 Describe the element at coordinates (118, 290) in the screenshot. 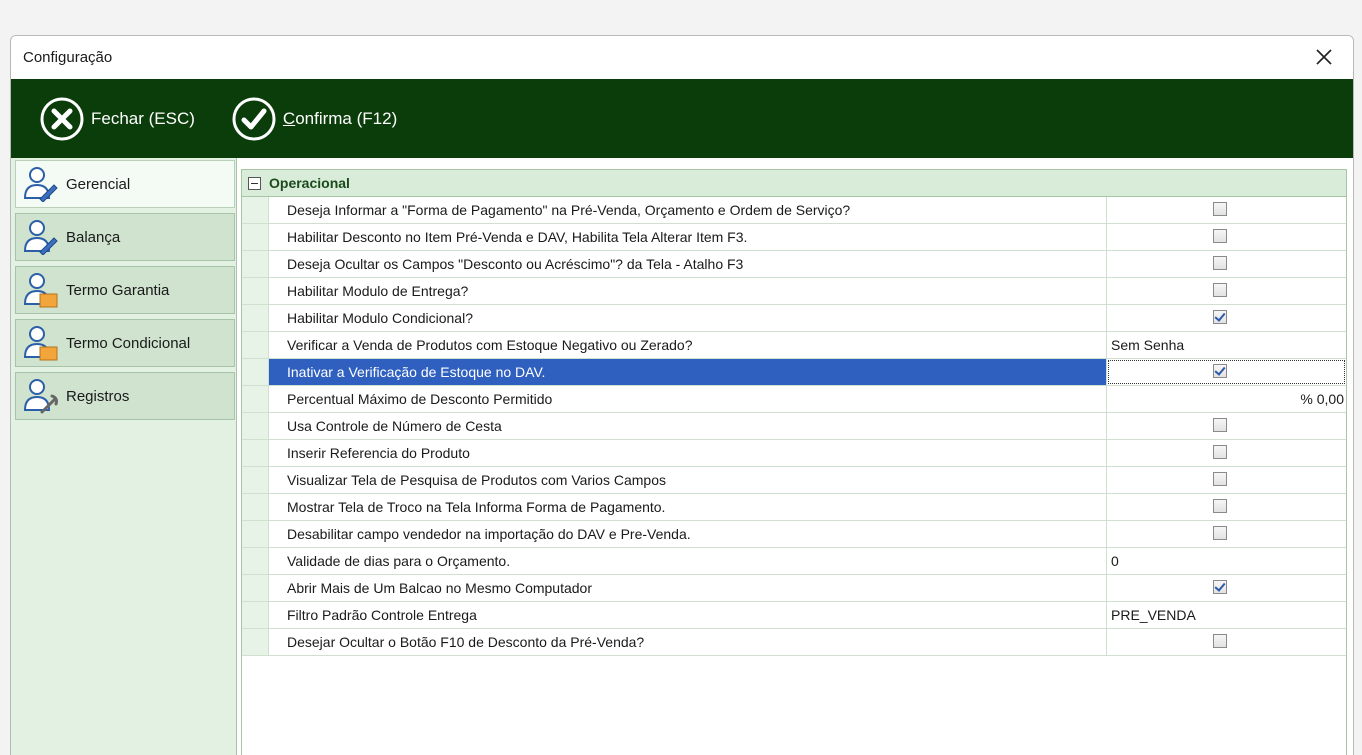

I see `sidebar-item-label: Termo Garantia` at that location.